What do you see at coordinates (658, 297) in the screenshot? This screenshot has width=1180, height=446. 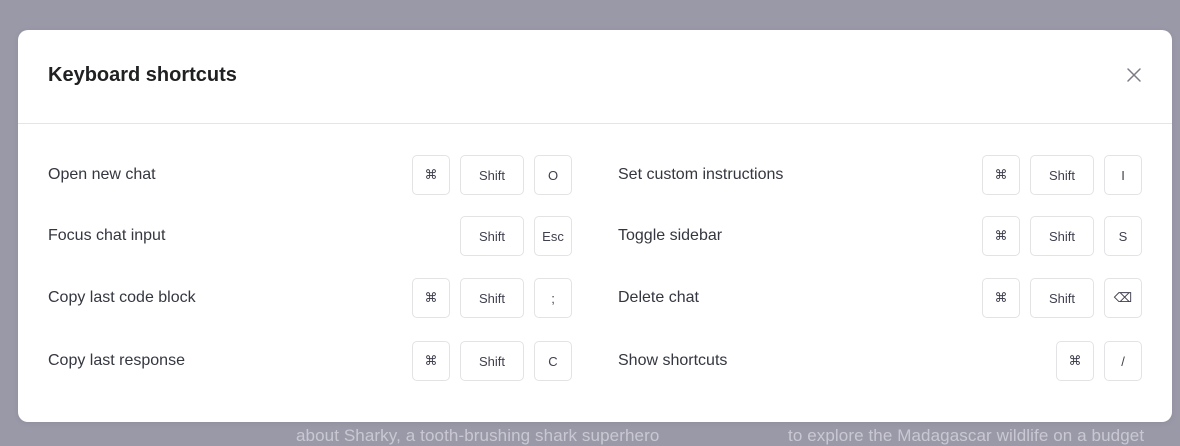 I see `shortcut-label: Delete chat` at bounding box center [658, 297].